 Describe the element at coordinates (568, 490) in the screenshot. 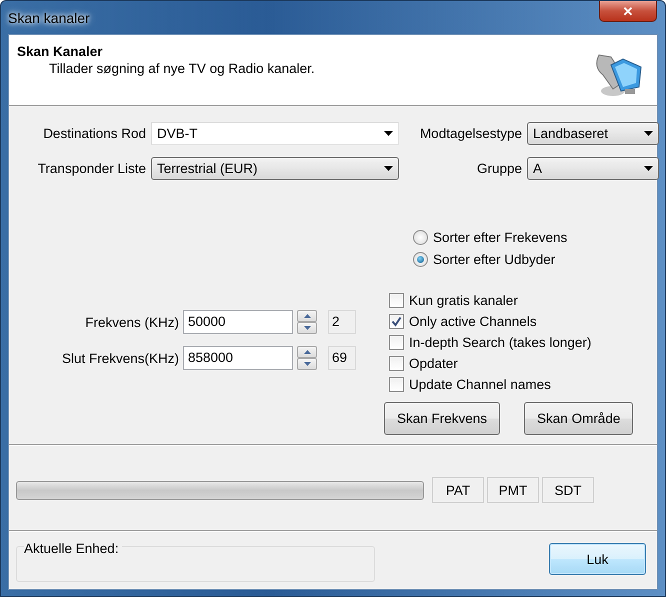

I see `table-button: SDT` at that location.